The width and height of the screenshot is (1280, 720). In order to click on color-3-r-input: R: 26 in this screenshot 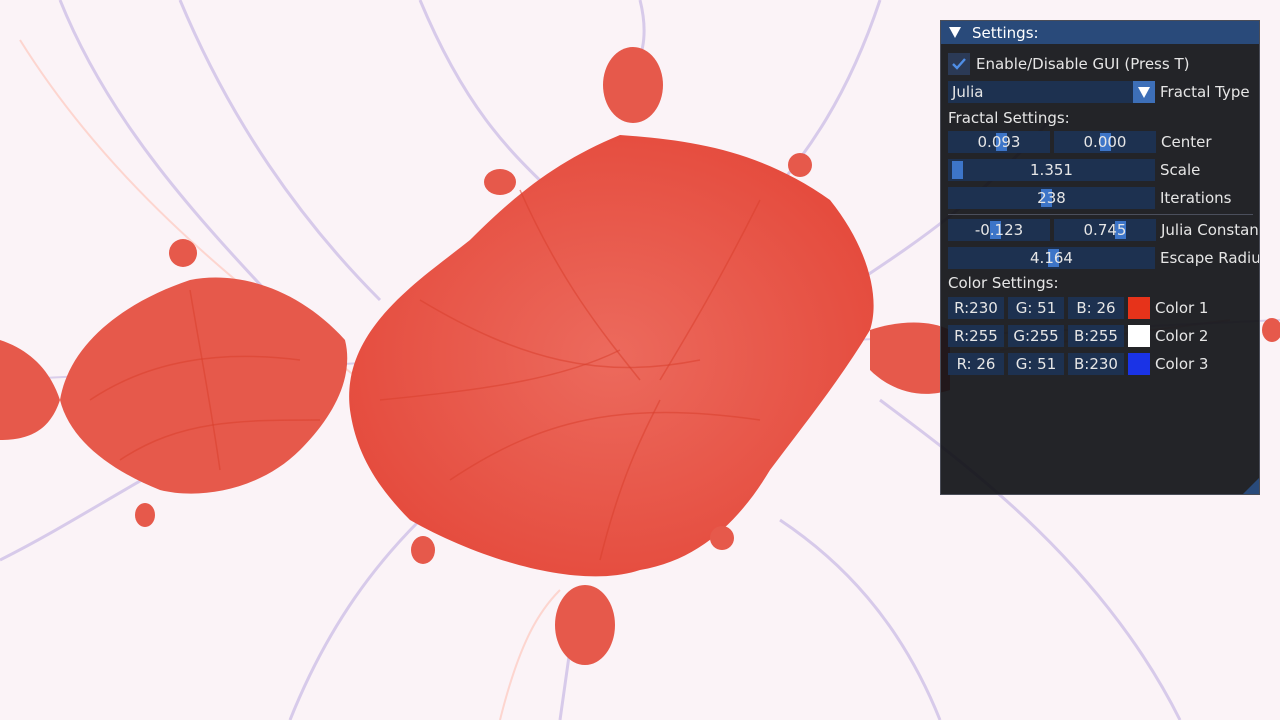, I will do `click(976, 364)`.